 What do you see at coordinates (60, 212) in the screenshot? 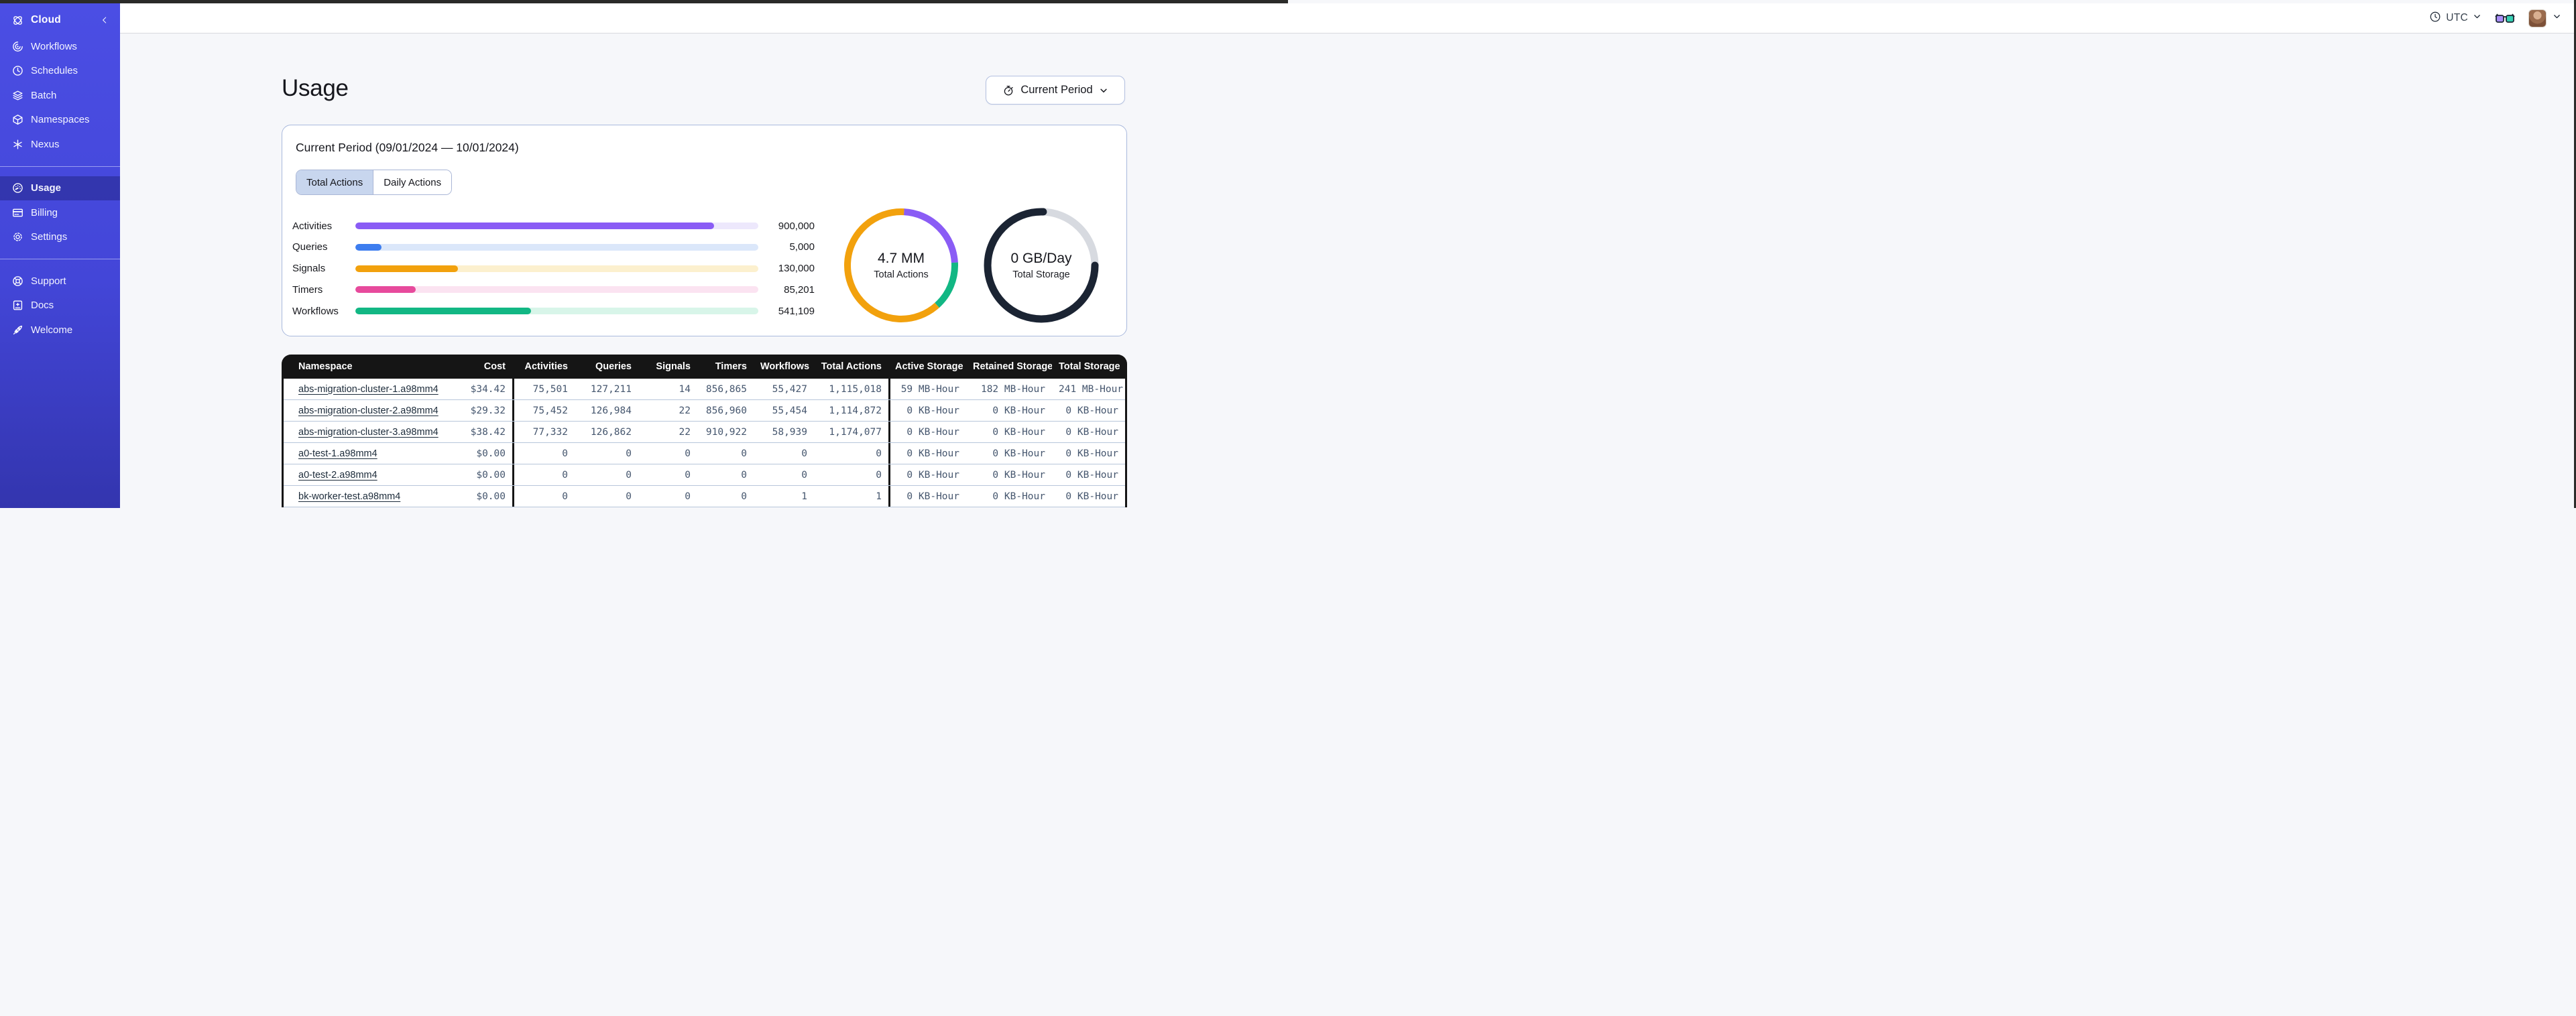
I see `sidebar-item-billing: Billing` at bounding box center [60, 212].